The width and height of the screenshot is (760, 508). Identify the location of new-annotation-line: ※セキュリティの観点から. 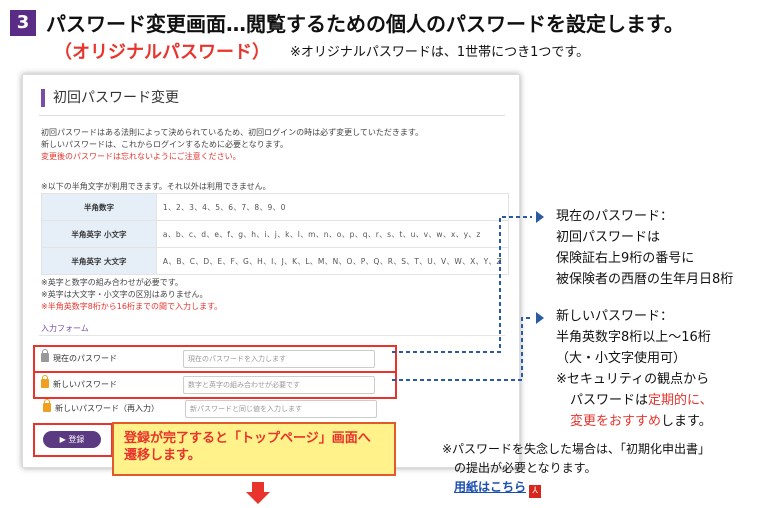
(633, 379).